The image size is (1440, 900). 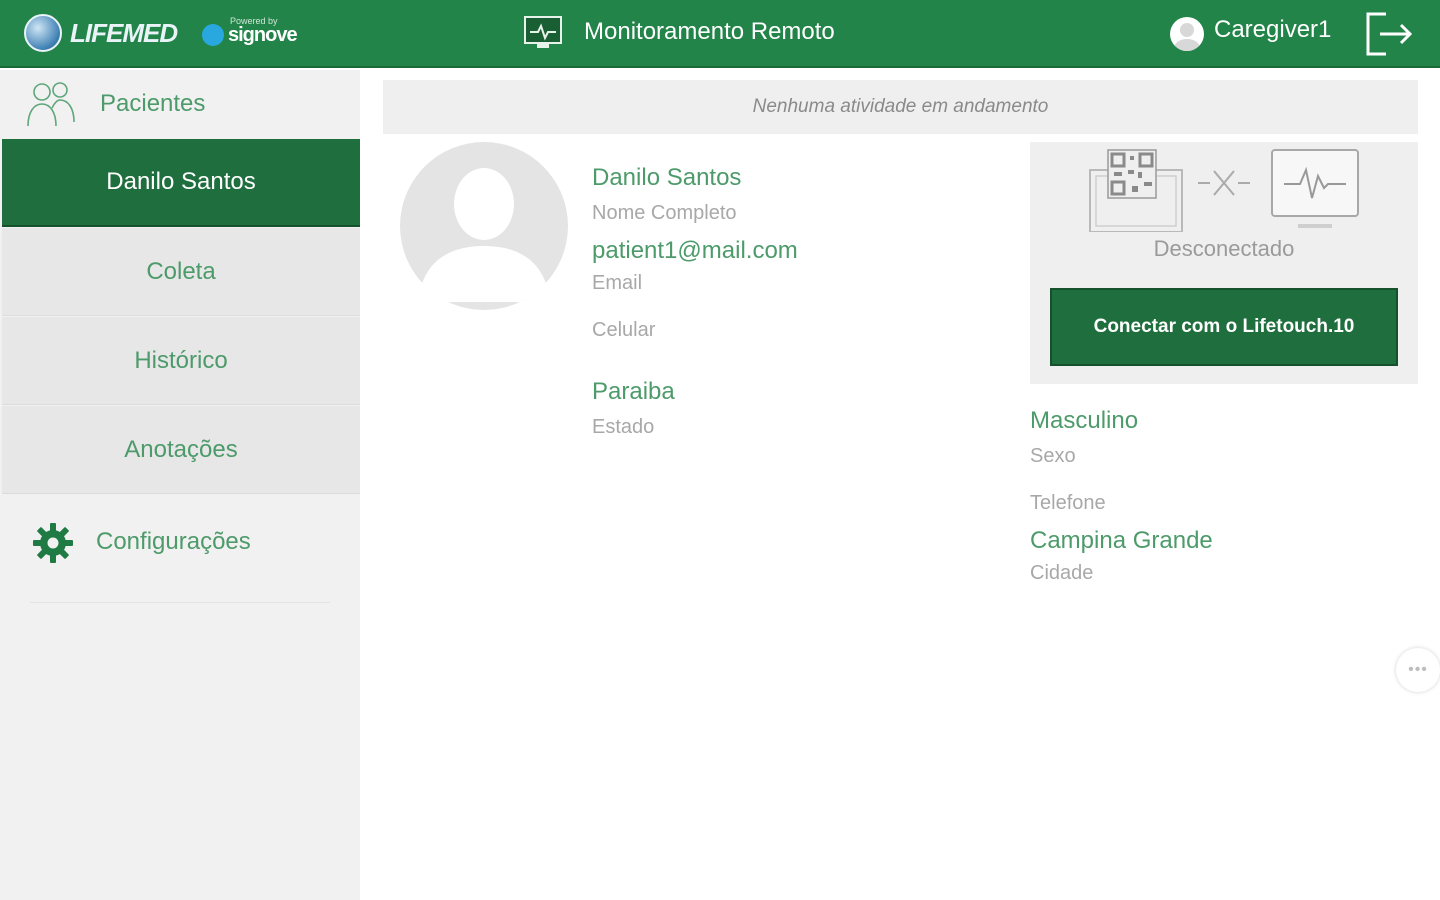 What do you see at coordinates (1224, 263) in the screenshot?
I see `device-connection-panel: Desconectado Conectar com o Lifetouch.10` at bounding box center [1224, 263].